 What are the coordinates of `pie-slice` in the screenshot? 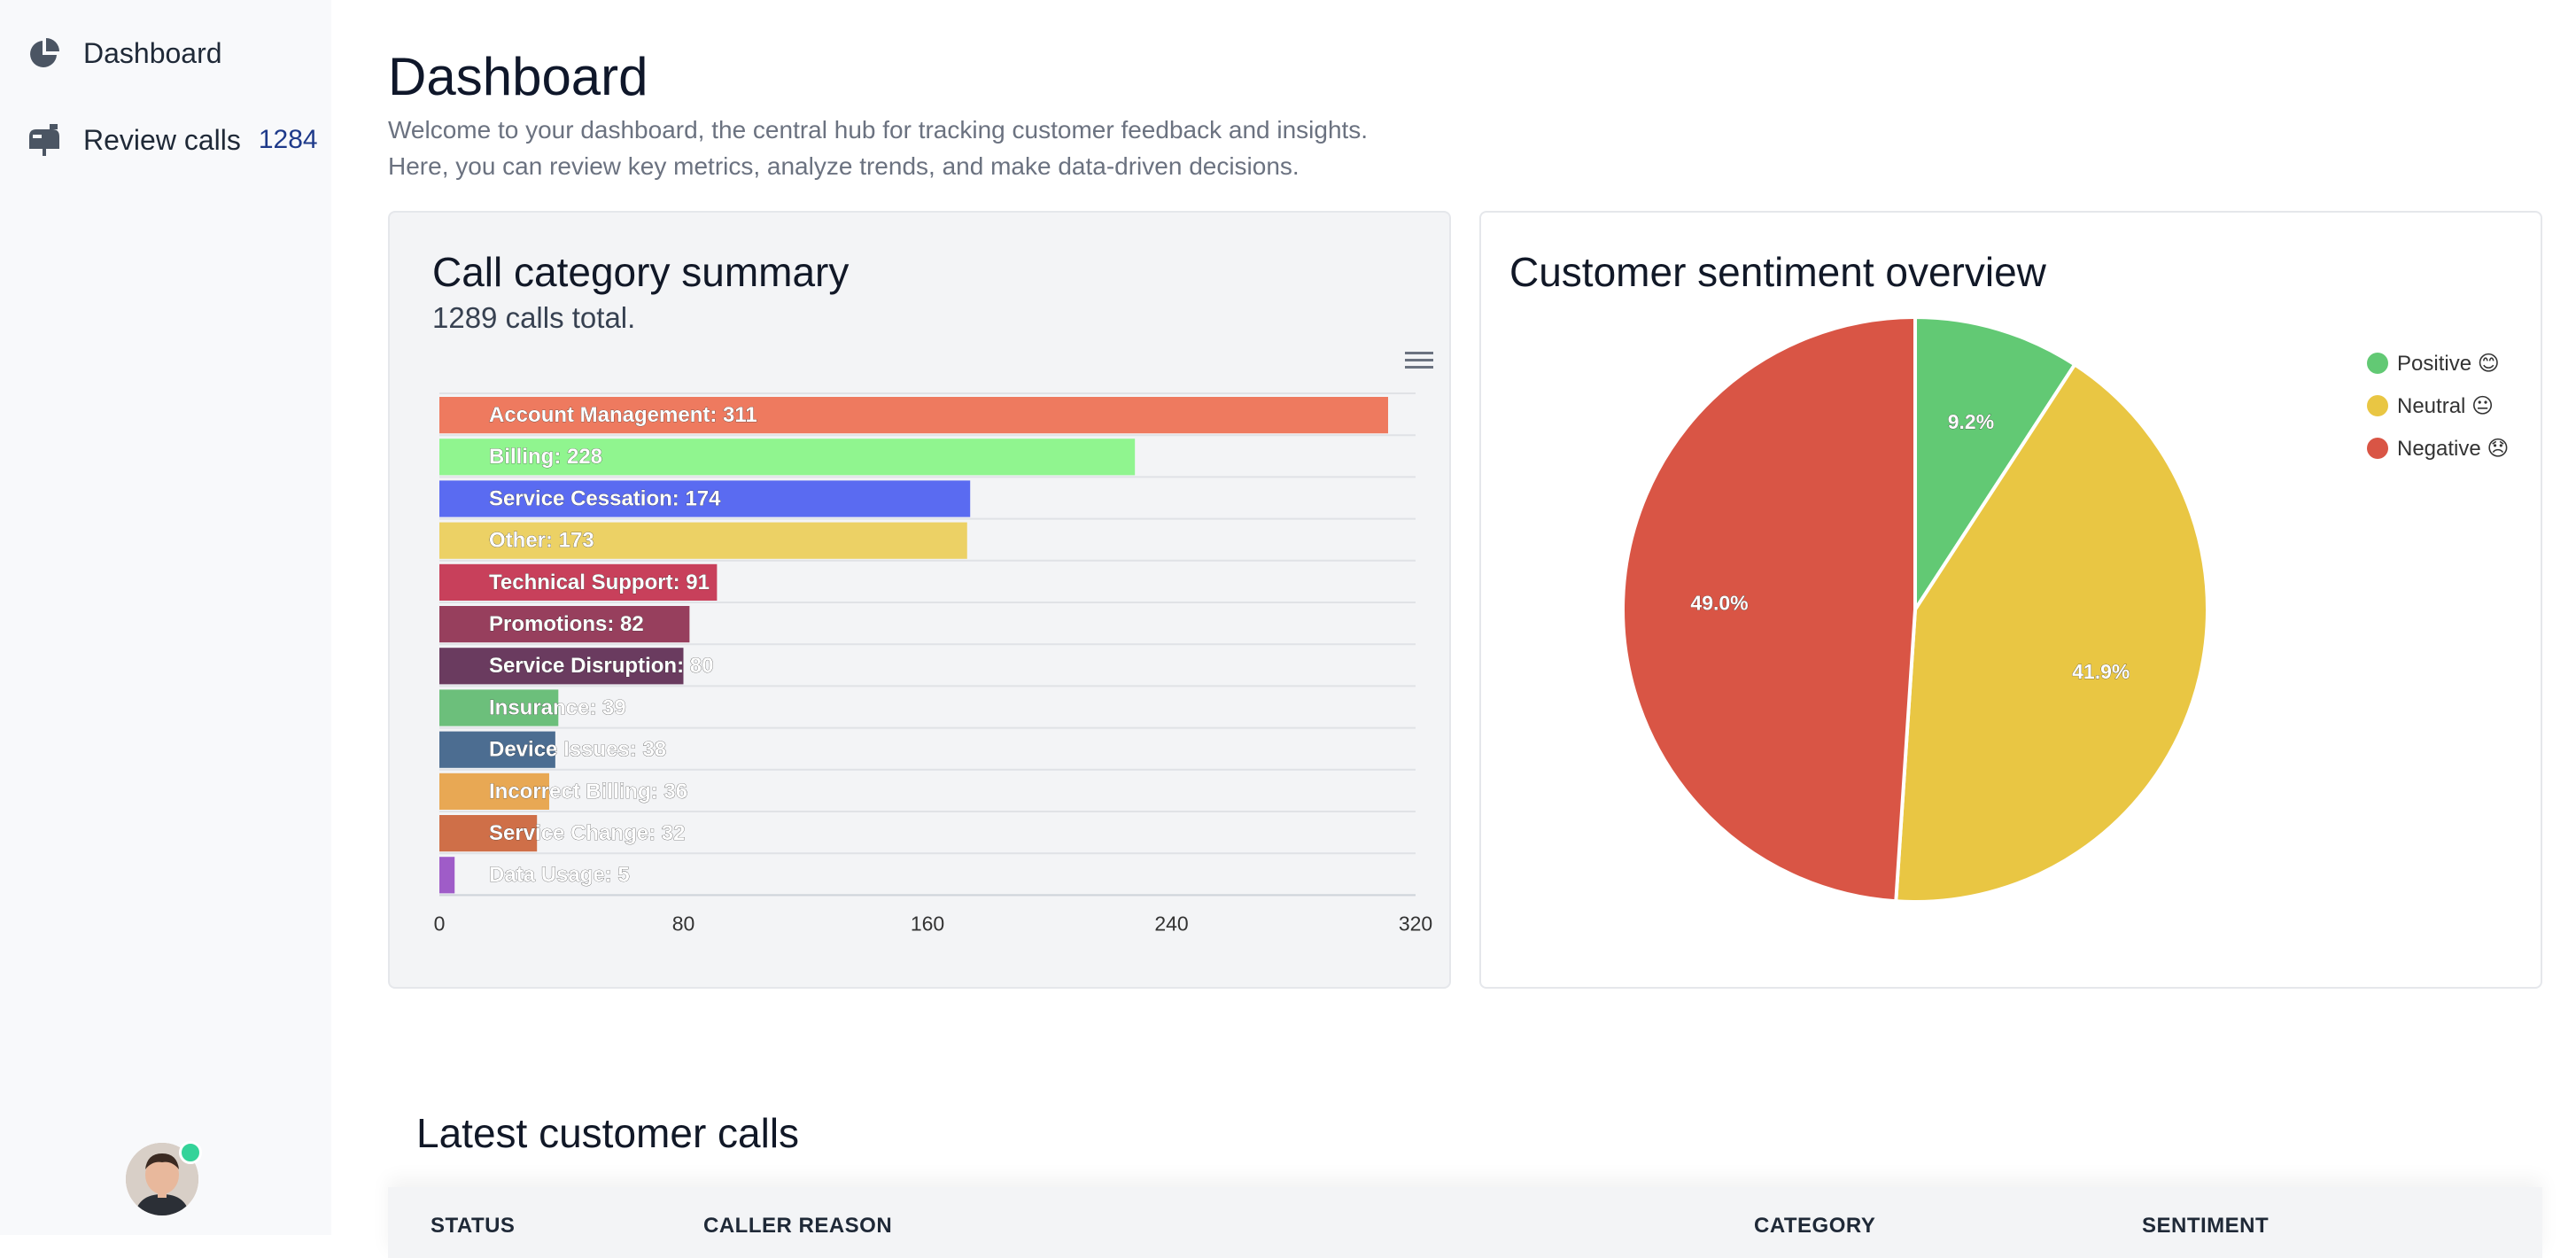 It's located at (1769, 609).